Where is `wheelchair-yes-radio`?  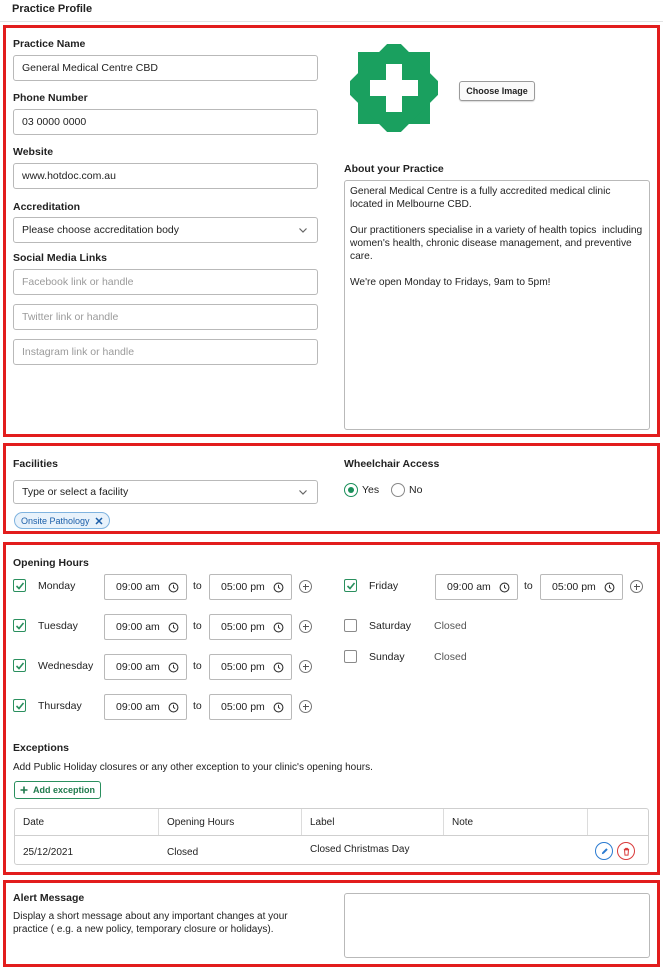
wheelchair-yes-radio is located at coordinates (351, 490).